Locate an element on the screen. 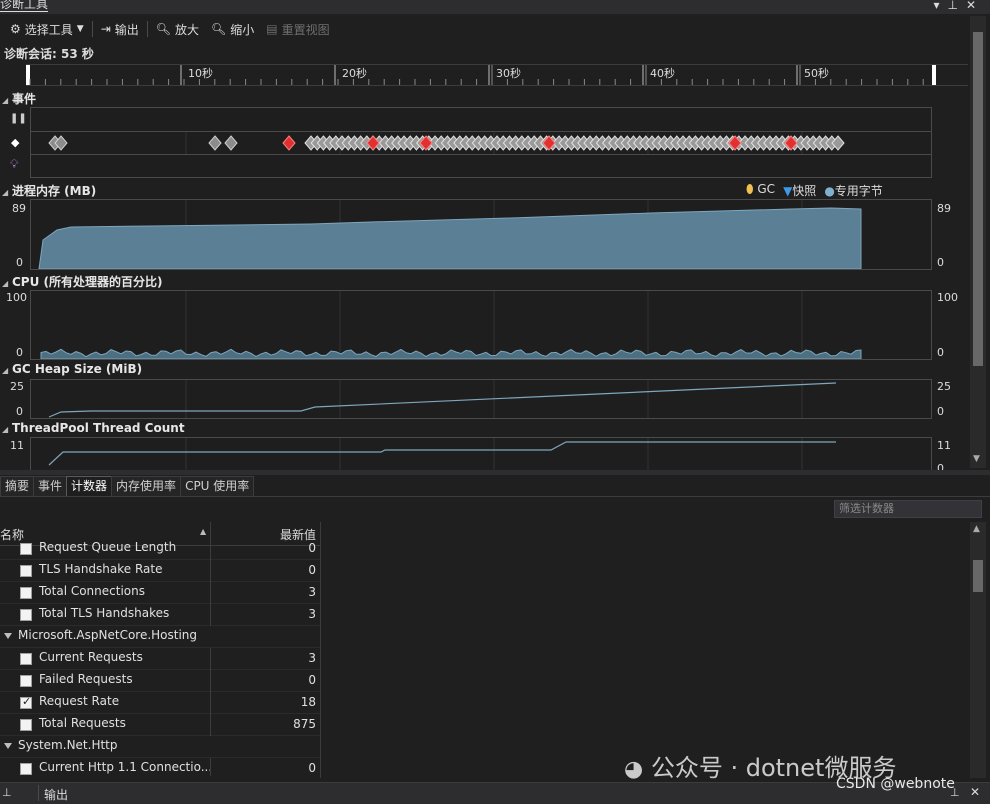 This screenshot has height=804, width=990. memory-legend: ⬮ GC ▼快照 ●专用字节 is located at coordinates (814, 190).